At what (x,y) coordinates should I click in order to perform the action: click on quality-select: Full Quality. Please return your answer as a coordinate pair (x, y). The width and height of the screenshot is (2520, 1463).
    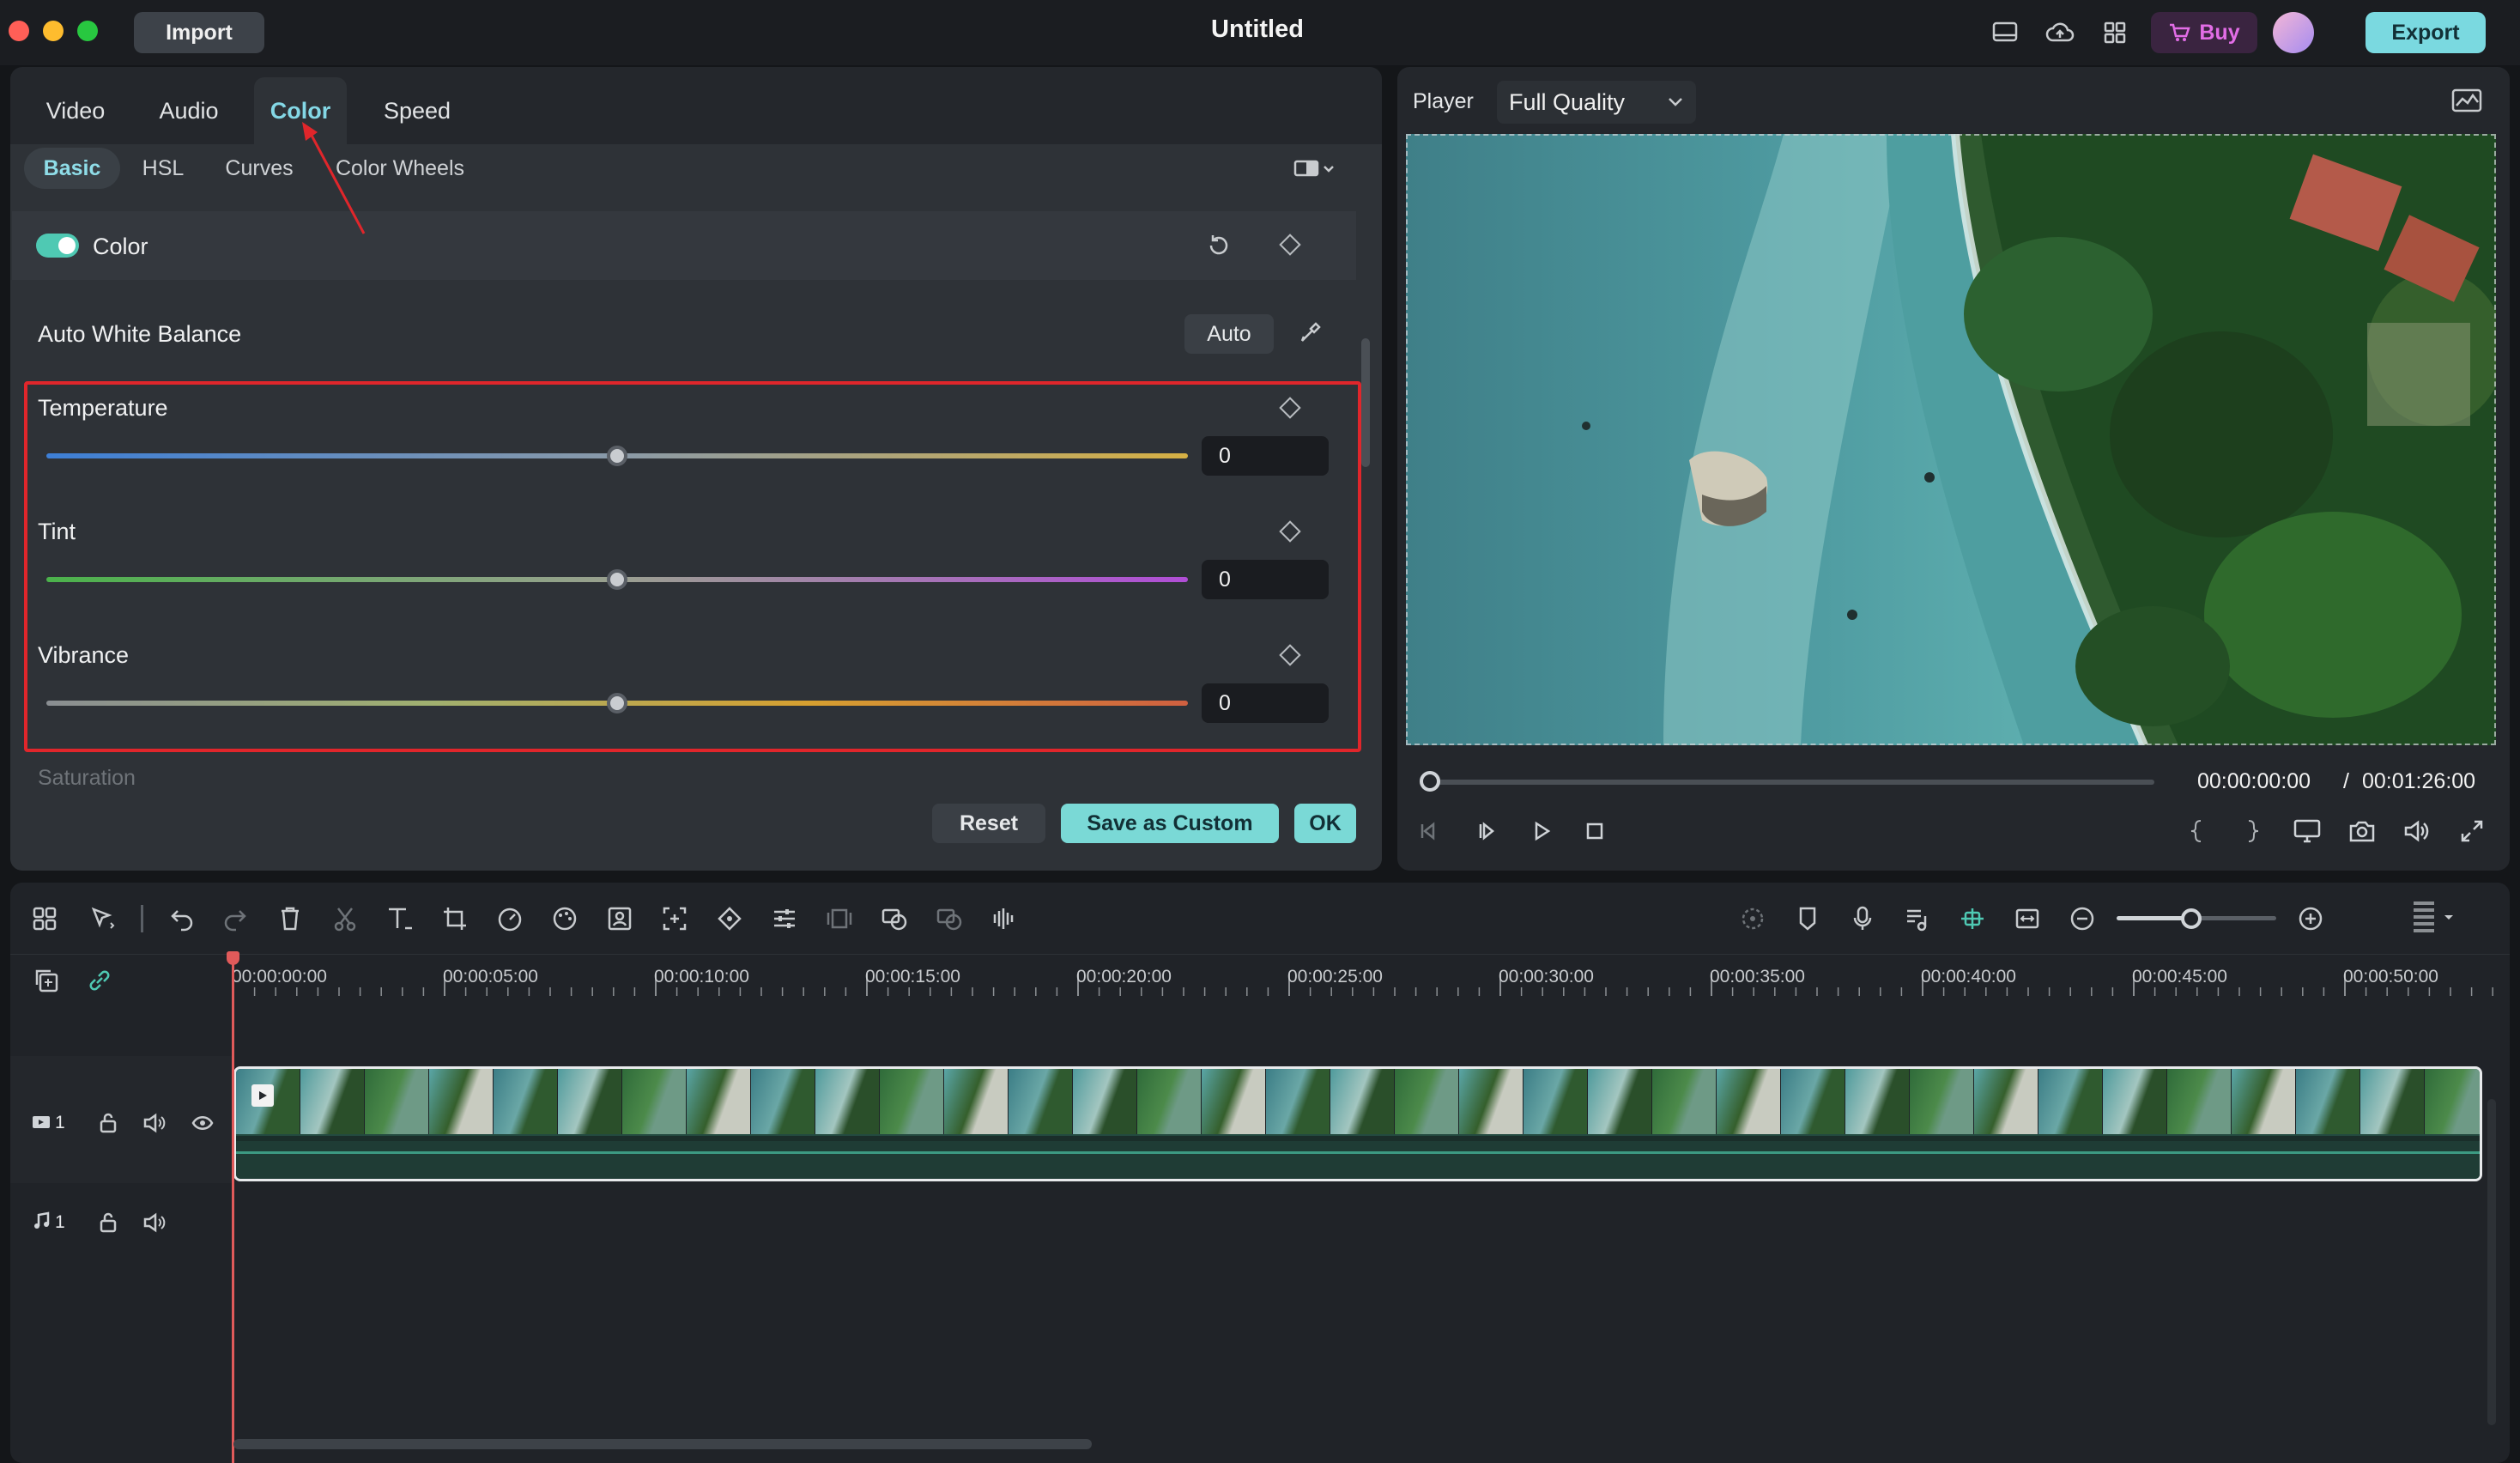
    Looking at the image, I should click on (1597, 102).